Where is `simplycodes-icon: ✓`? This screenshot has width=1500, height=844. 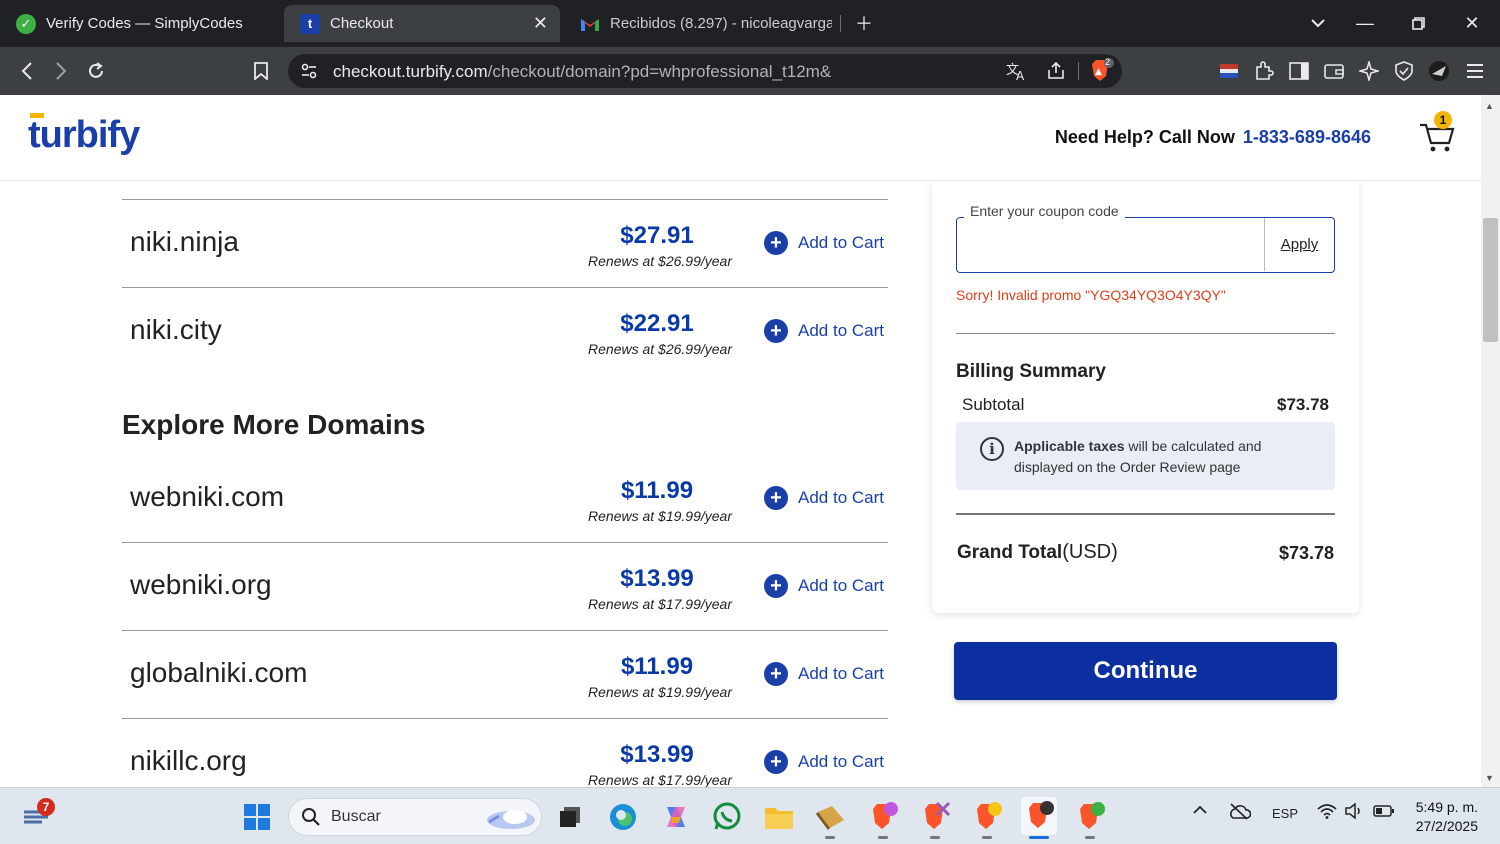
simplycodes-icon: ✓ is located at coordinates (26, 23).